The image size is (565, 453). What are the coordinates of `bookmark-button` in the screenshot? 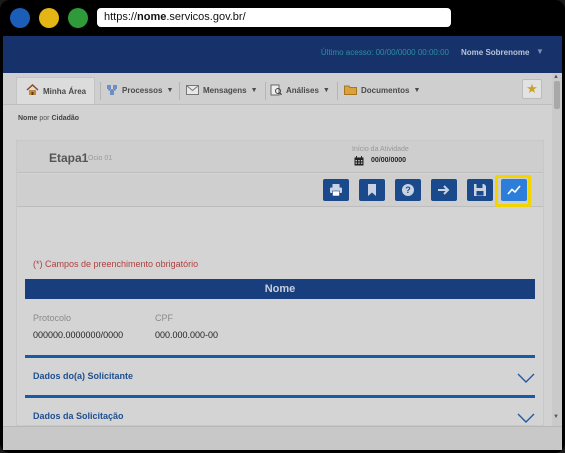 It's located at (372, 190).